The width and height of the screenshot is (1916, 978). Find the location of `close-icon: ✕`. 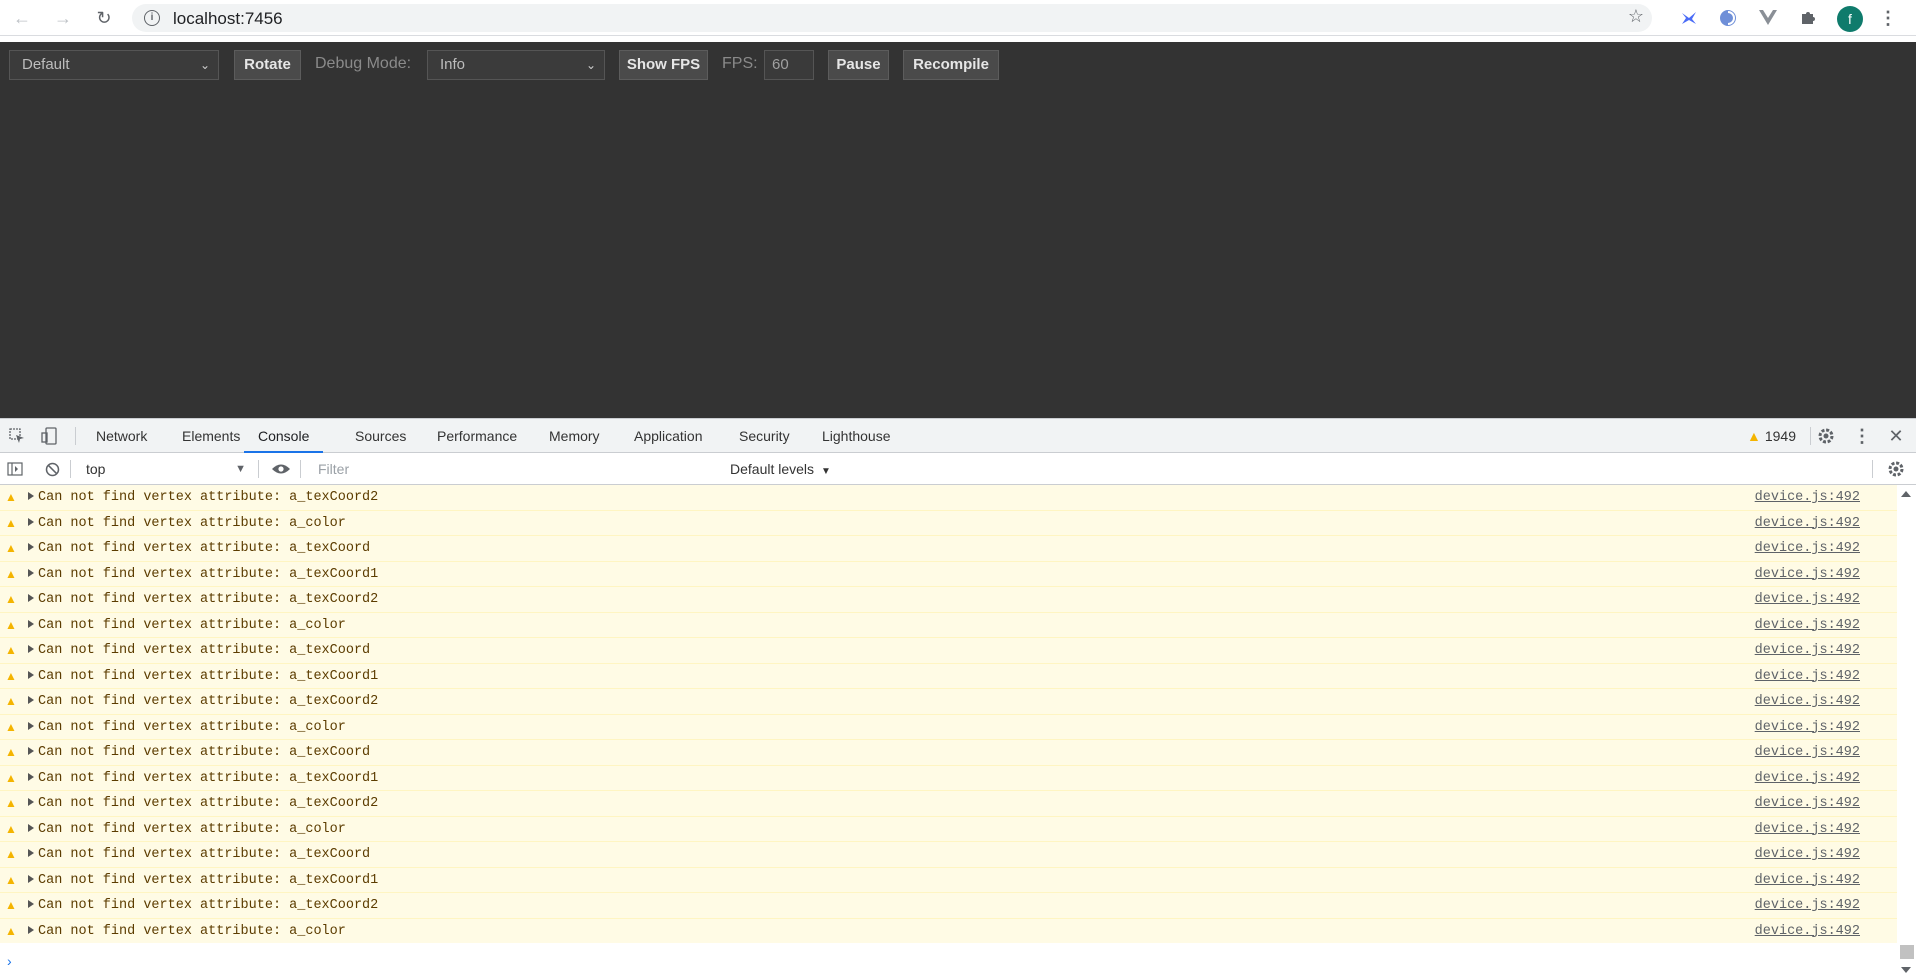

close-icon: ✕ is located at coordinates (1896, 436).